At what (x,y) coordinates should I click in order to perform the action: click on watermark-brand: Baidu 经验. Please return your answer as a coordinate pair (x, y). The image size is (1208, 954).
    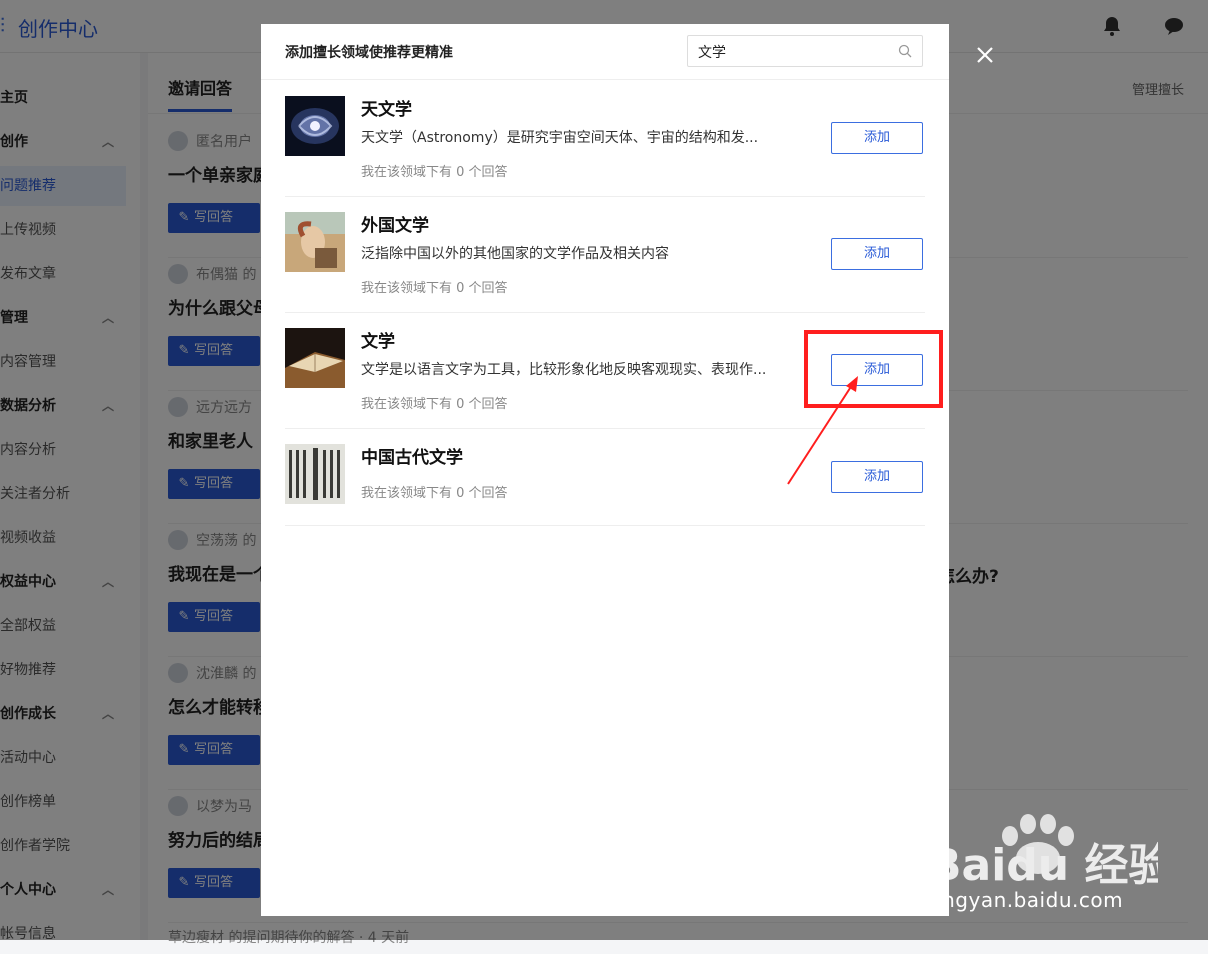
    Looking at the image, I should click on (1043, 865).